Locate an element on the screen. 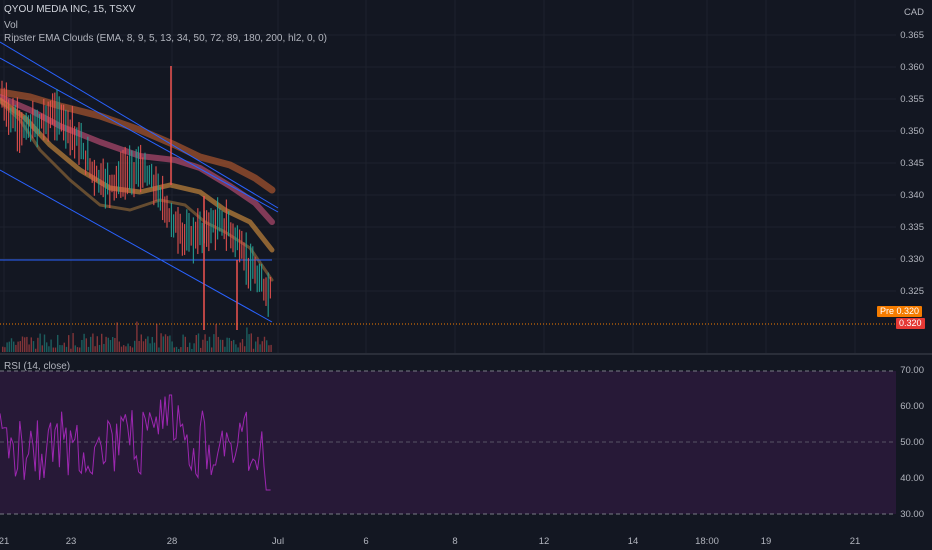 This screenshot has height=550, width=932. time-axis is located at coordinates (466, 540).